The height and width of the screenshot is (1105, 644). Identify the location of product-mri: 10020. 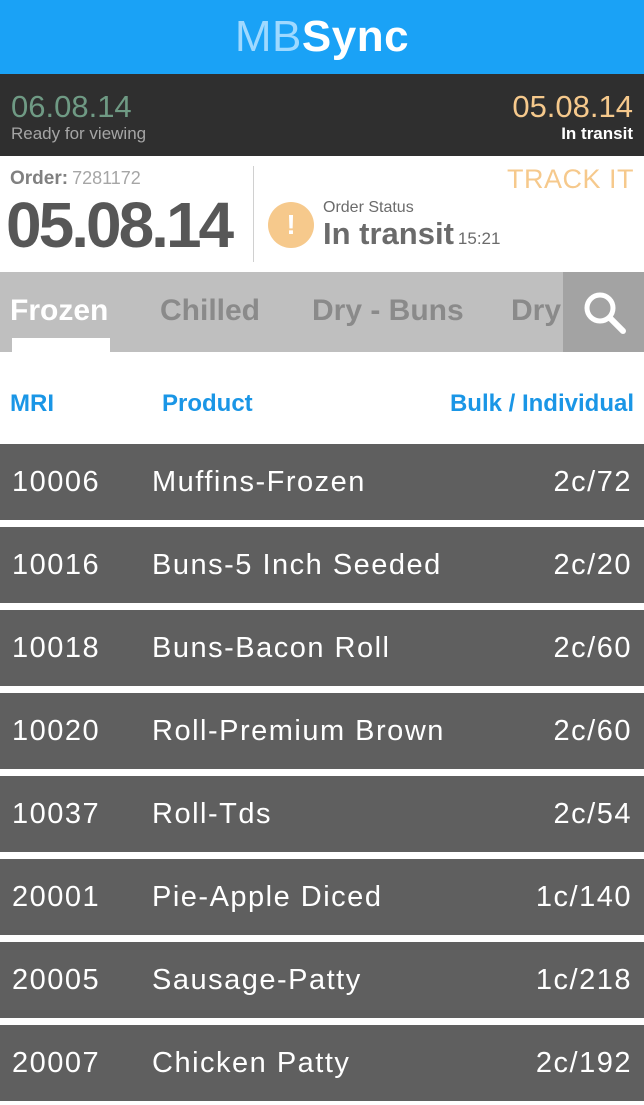
(56, 731).